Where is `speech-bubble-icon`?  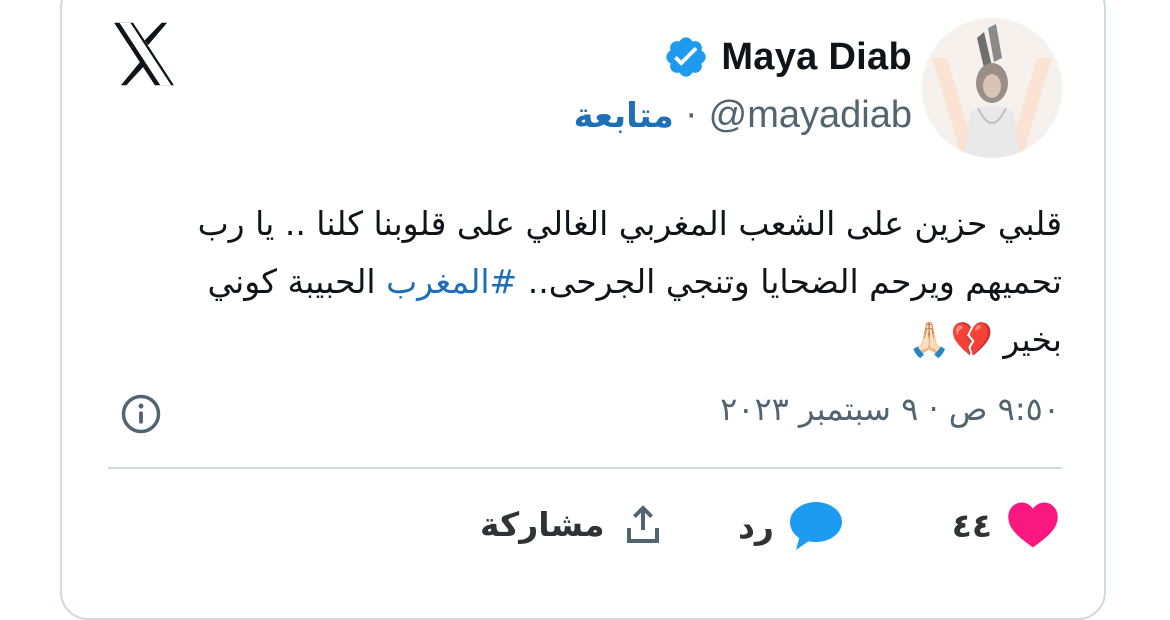 speech-bubble-icon is located at coordinates (815, 526).